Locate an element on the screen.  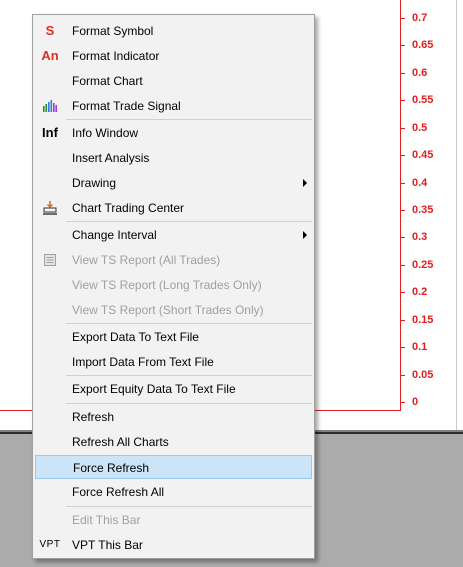
menu-item-force-refresh-all: Force Refresh All is located at coordinates (173, 492).